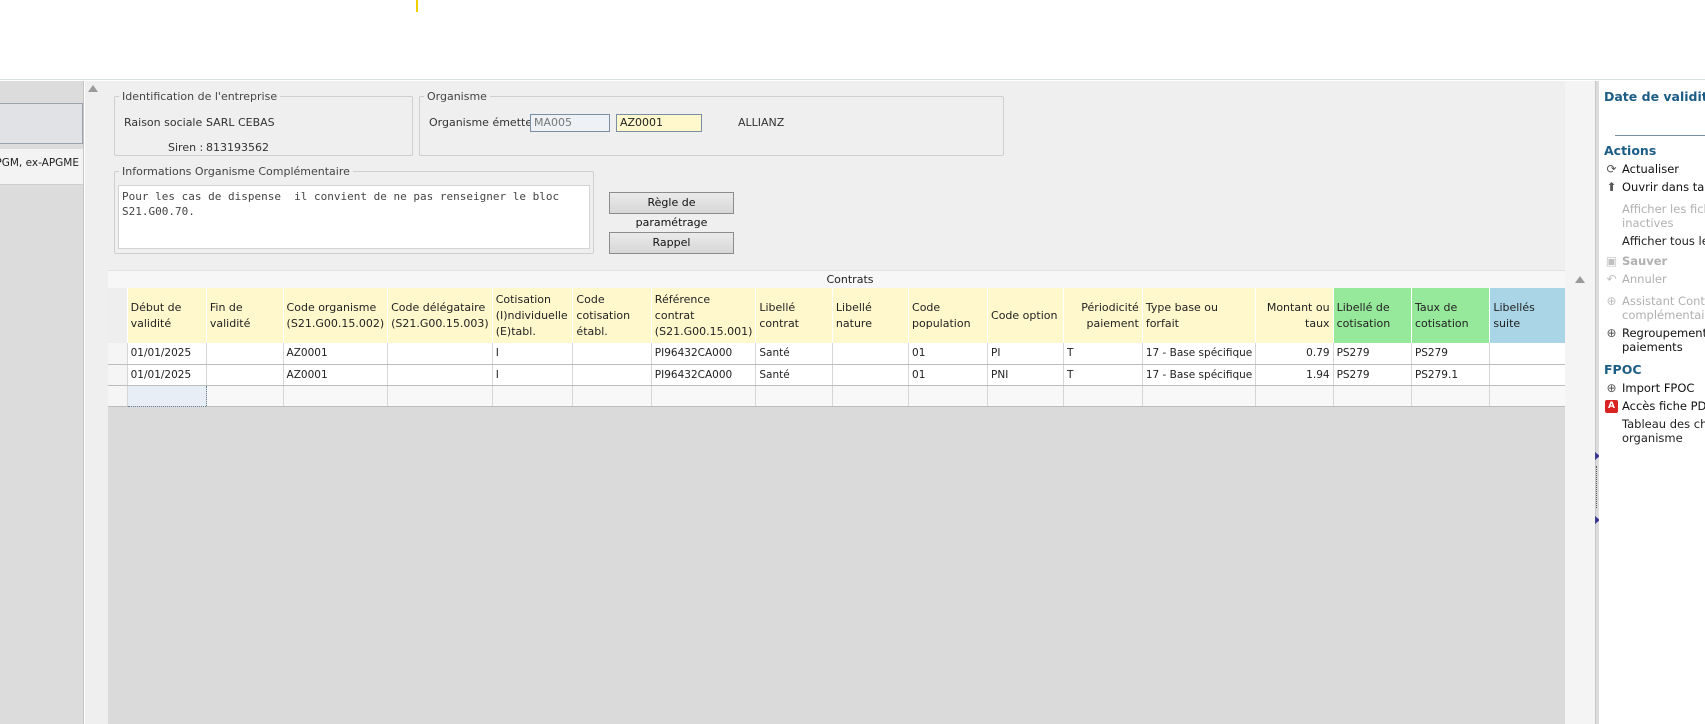  What do you see at coordinates (704, 315) in the screenshot?
I see `column-header: Référence contrat (S21.G00.15.001)` at bounding box center [704, 315].